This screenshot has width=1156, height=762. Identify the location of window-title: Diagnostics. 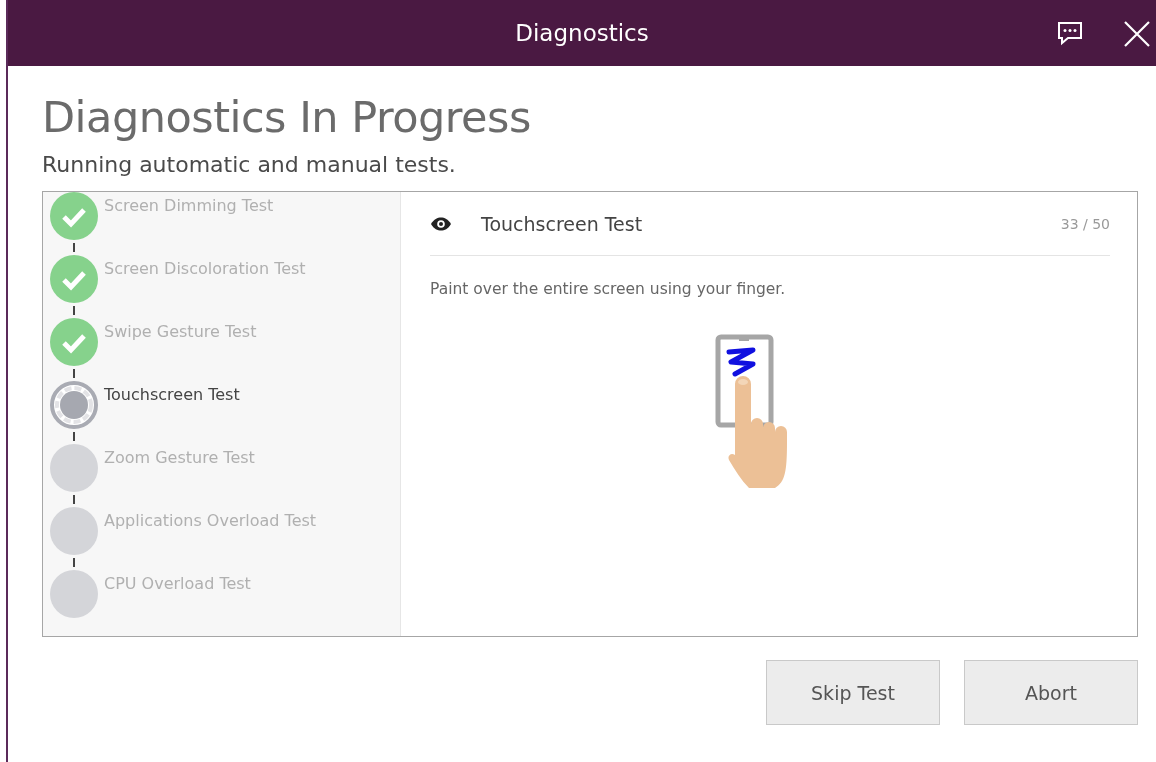
(582, 33).